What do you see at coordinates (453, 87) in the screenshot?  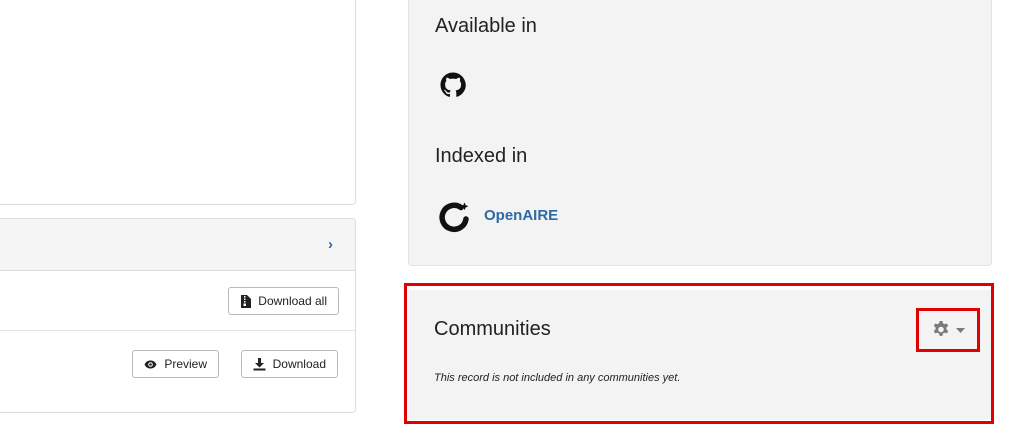 I see `github-icon` at bounding box center [453, 87].